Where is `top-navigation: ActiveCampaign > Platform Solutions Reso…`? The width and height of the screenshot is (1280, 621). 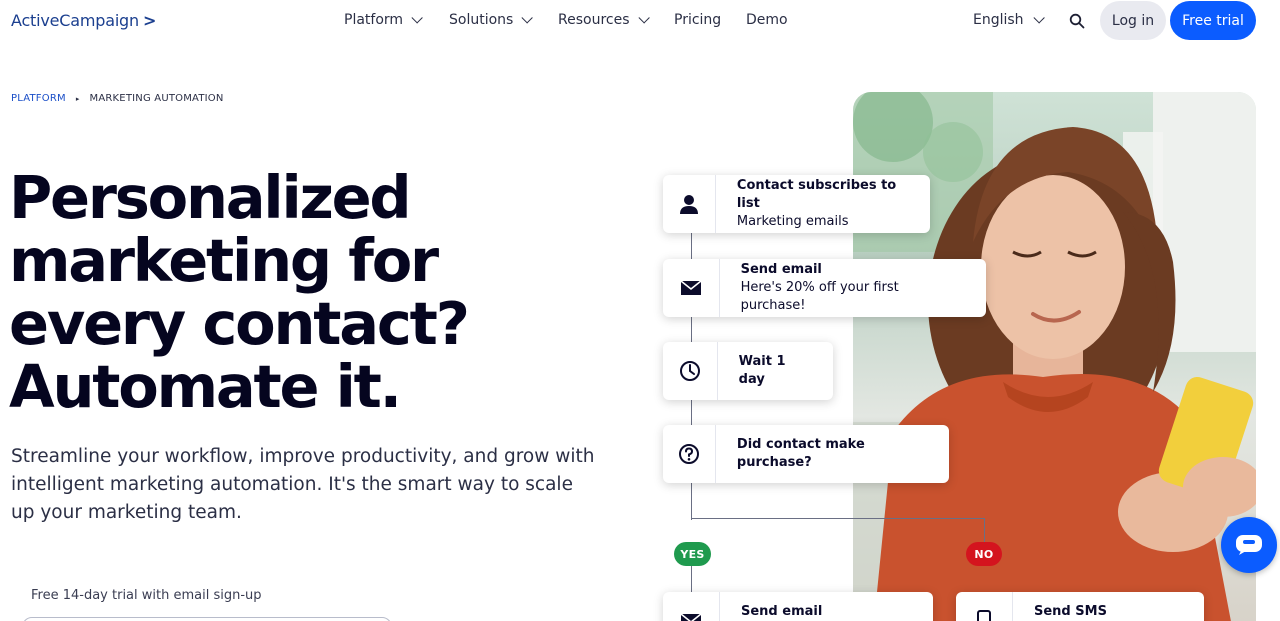 top-navigation: ActiveCampaign > Platform Solutions Reso… is located at coordinates (640, 21).